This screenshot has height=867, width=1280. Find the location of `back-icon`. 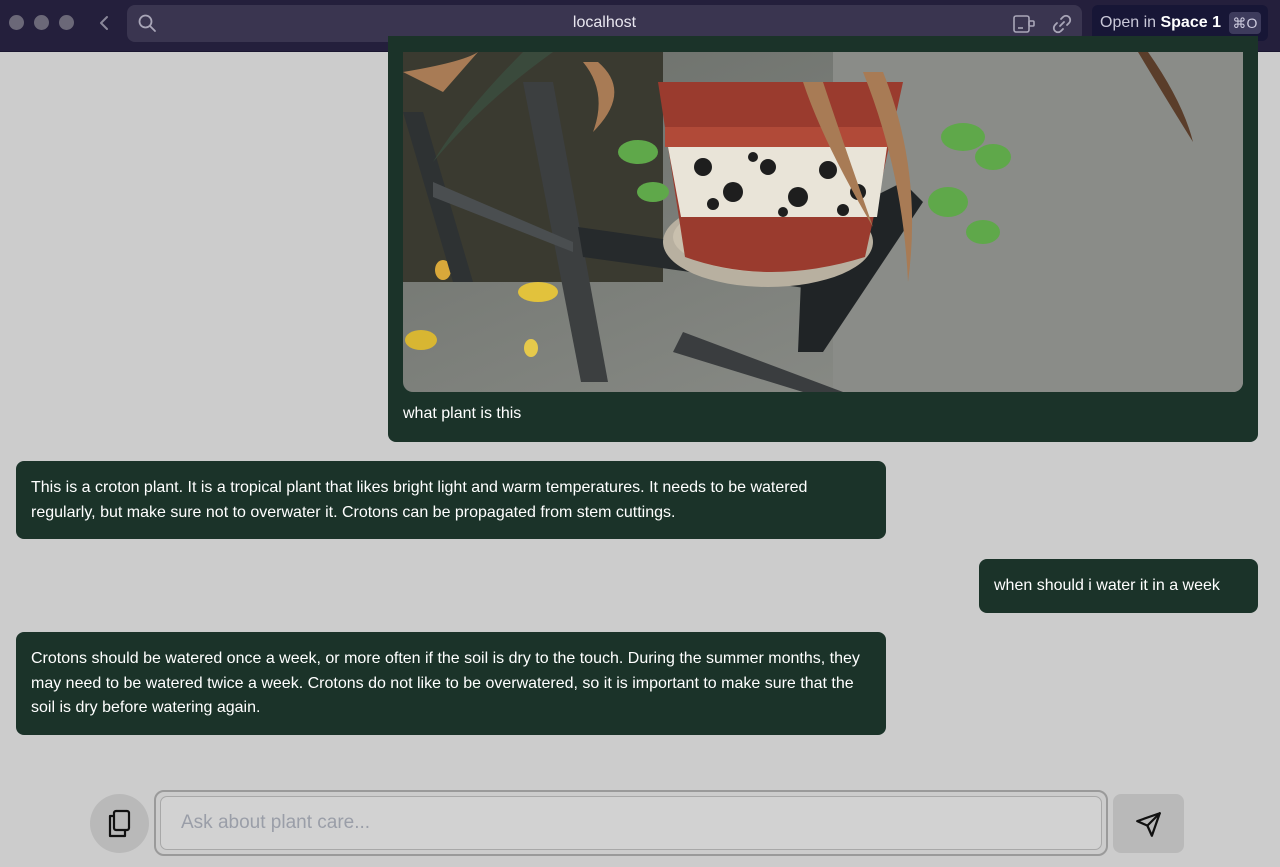

back-icon is located at coordinates (104, 23).